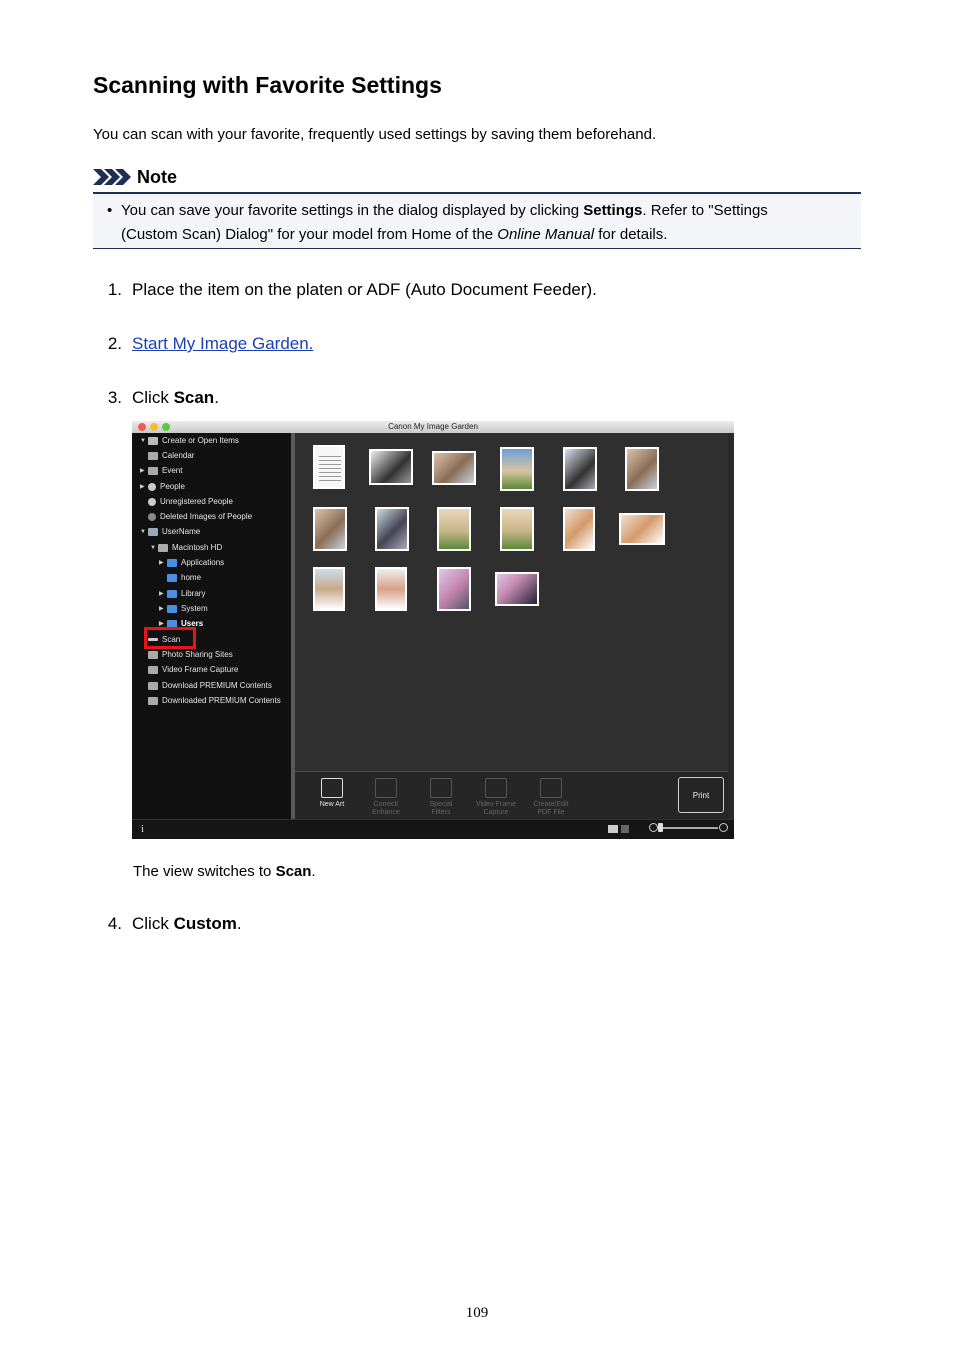 This screenshot has width=954, height=1350. What do you see at coordinates (191, 562) in the screenshot?
I see `sidebar-item-applications: ▶ Applications` at bounding box center [191, 562].